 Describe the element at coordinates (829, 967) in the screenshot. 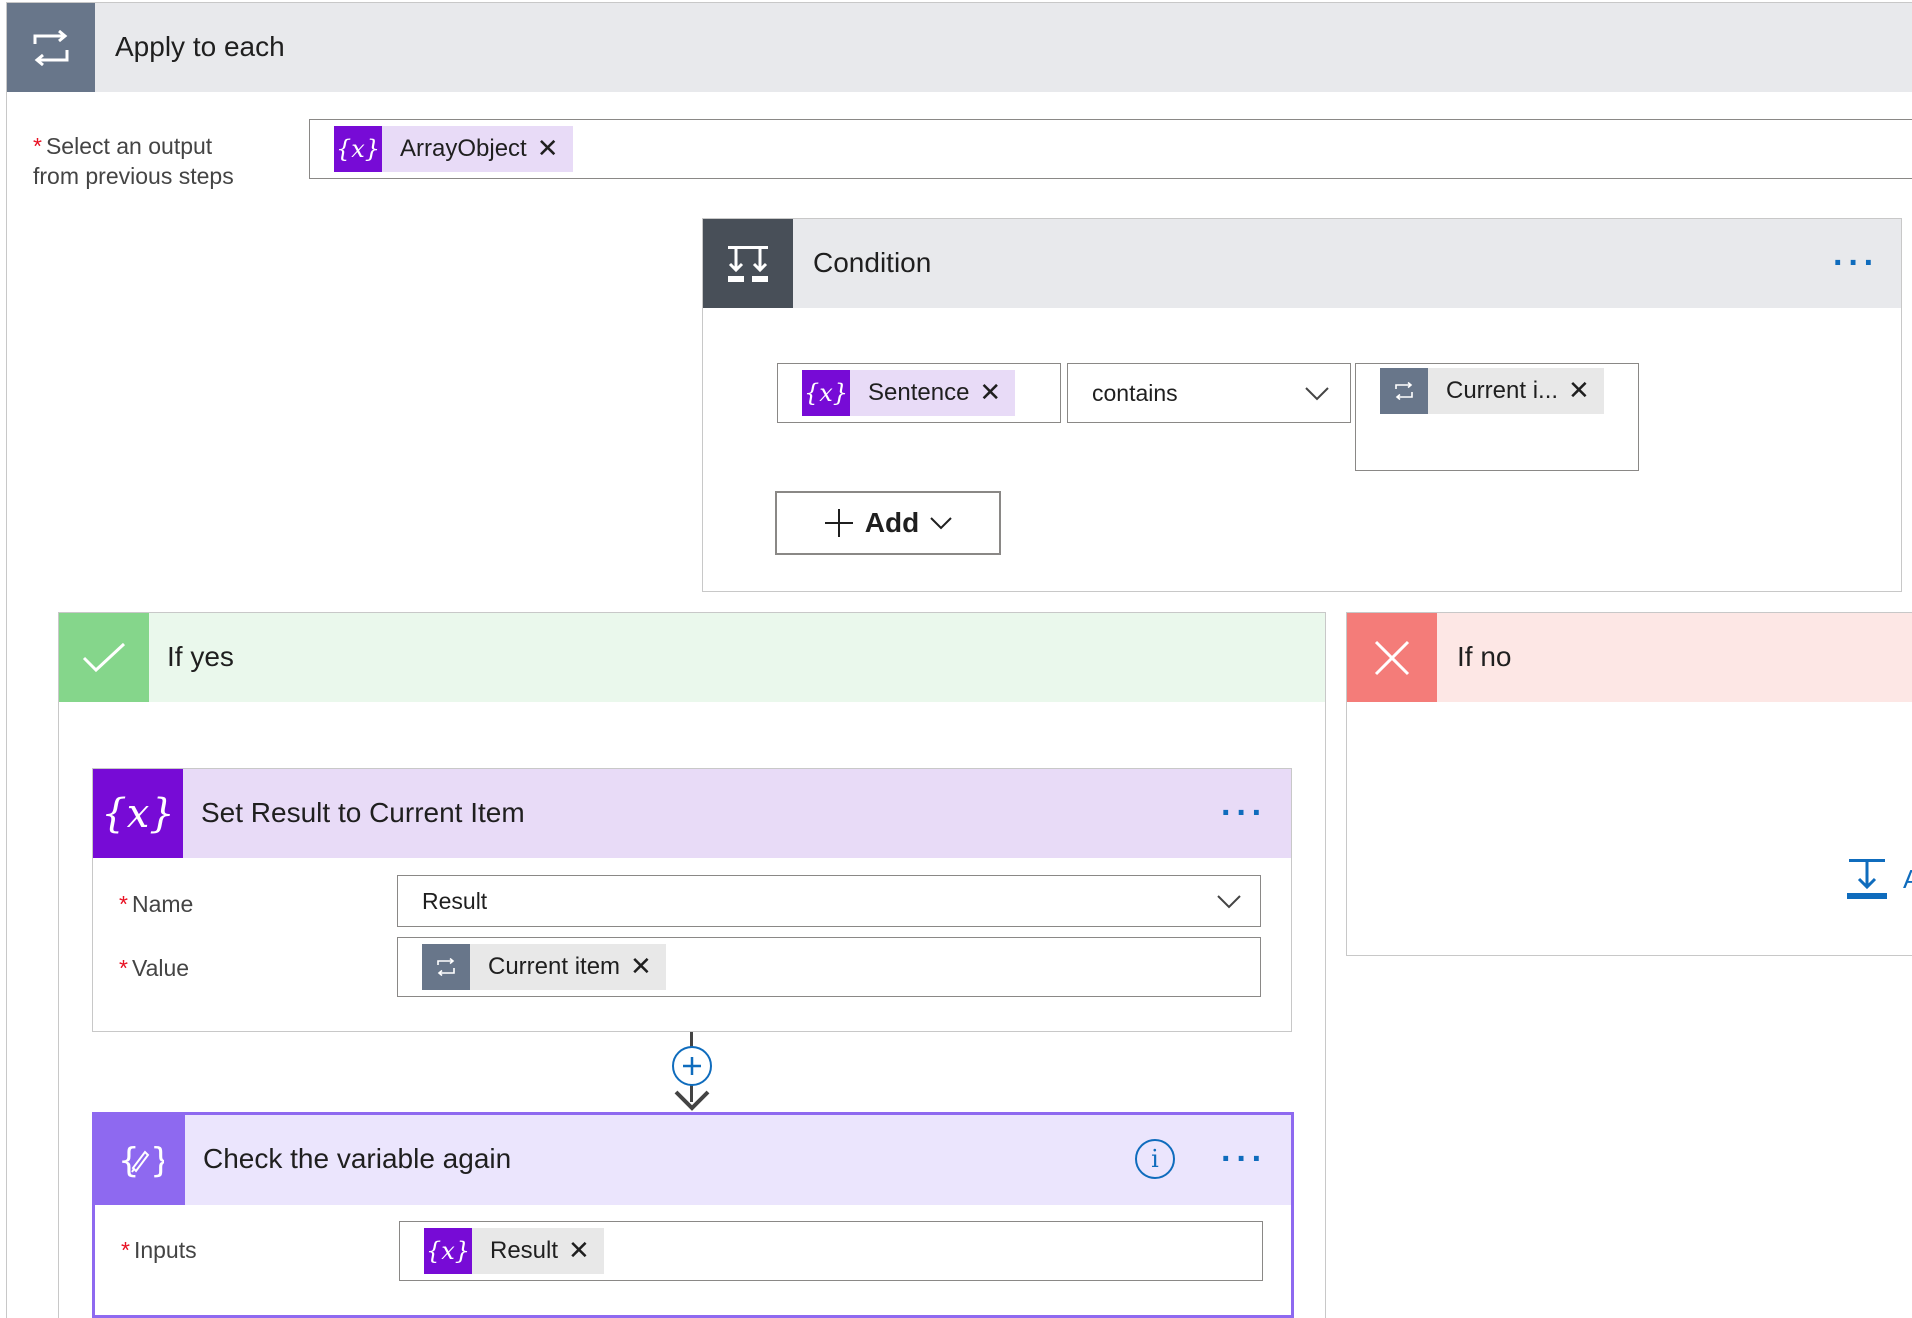

I see `variable-value-field: Current item ✕` at that location.